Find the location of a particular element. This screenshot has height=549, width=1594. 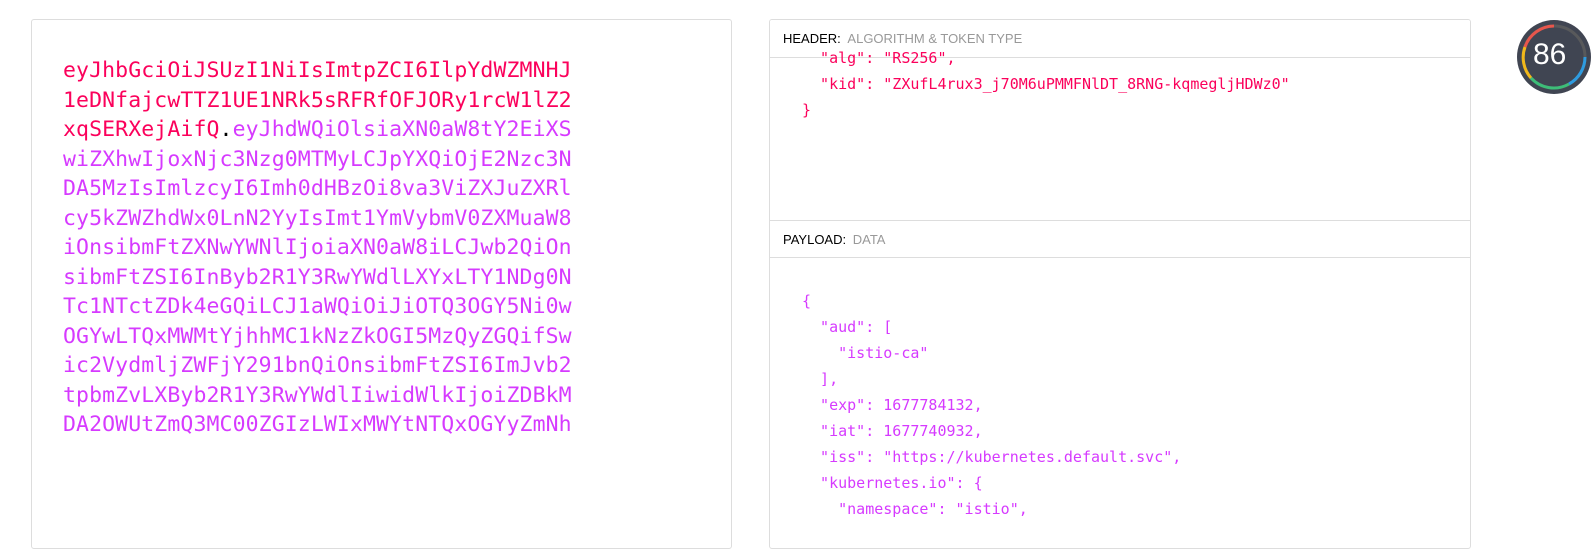

token-payload-segment: sibmFtZSI6InByb2R1Y3RwYWdlLXYxLTY1NDg0N is located at coordinates (317, 277).